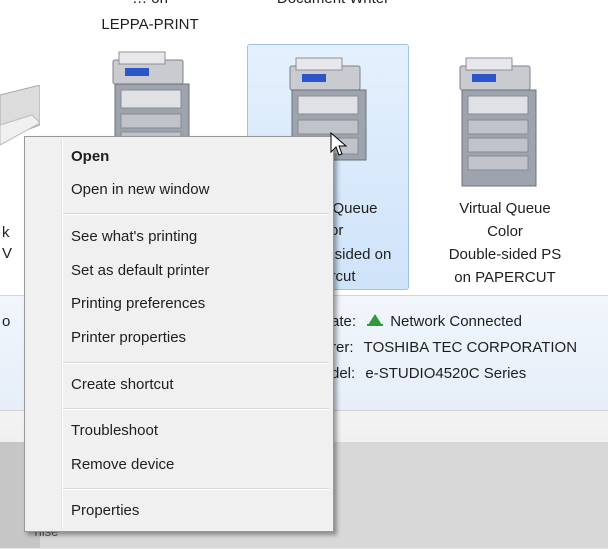 This screenshot has width=608, height=549. I want to click on printer-icon, so click(497, 123).